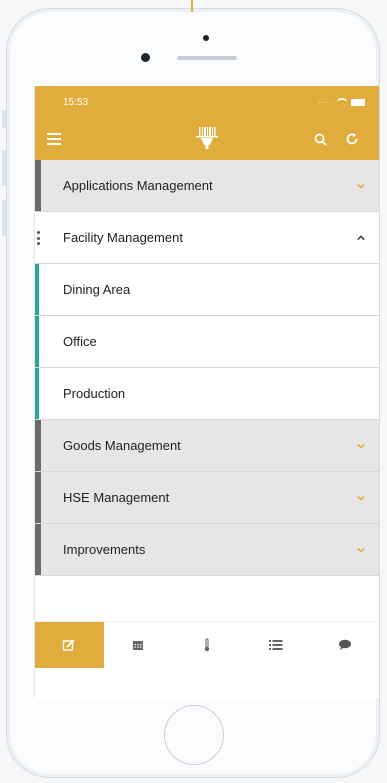 This screenshot has width=387, height=783. I want to click on nav-list, so click(275, 645).